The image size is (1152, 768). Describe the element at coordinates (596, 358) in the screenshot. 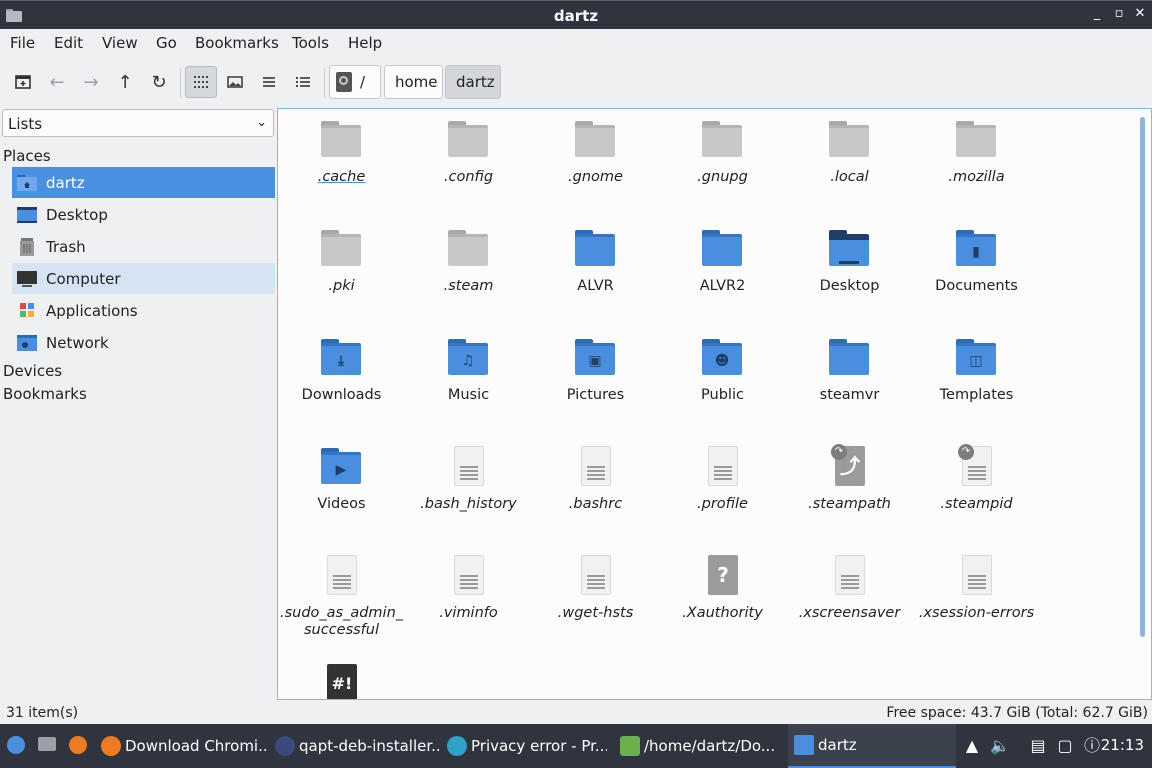

I see `pictures-folder-icon: ▣` at that location.